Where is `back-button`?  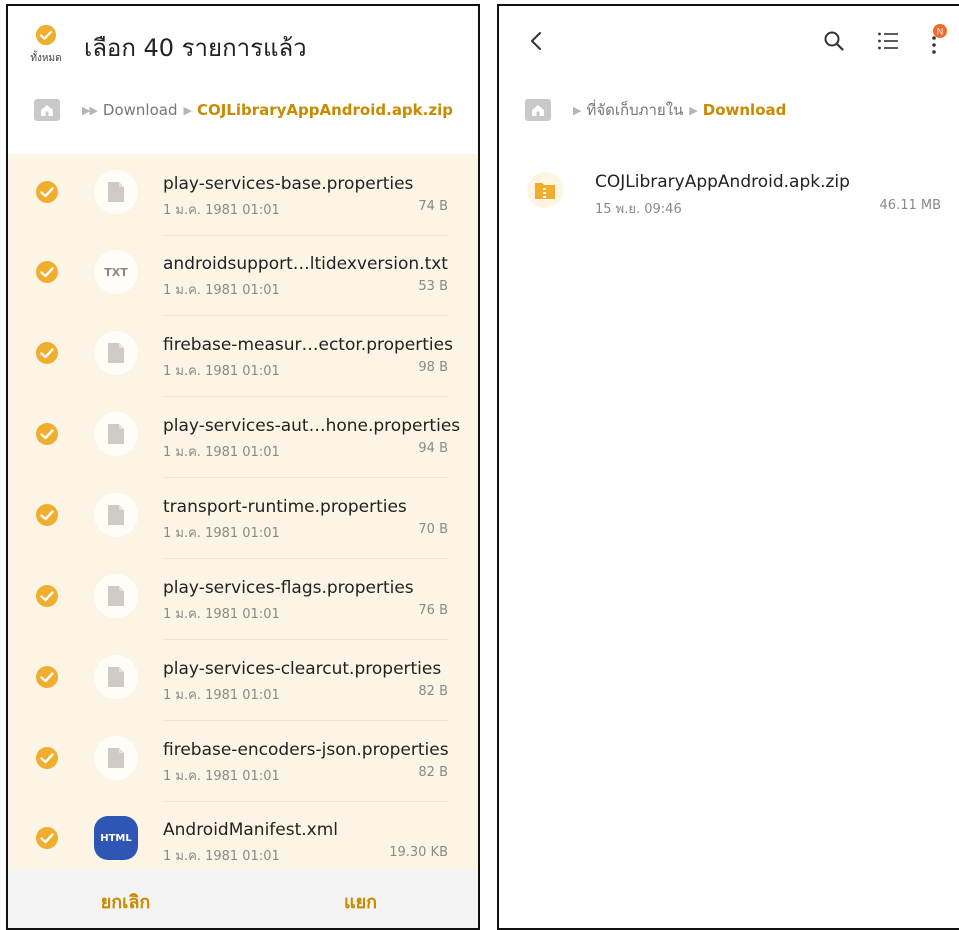 back-button is located at coordinates (536, 41).